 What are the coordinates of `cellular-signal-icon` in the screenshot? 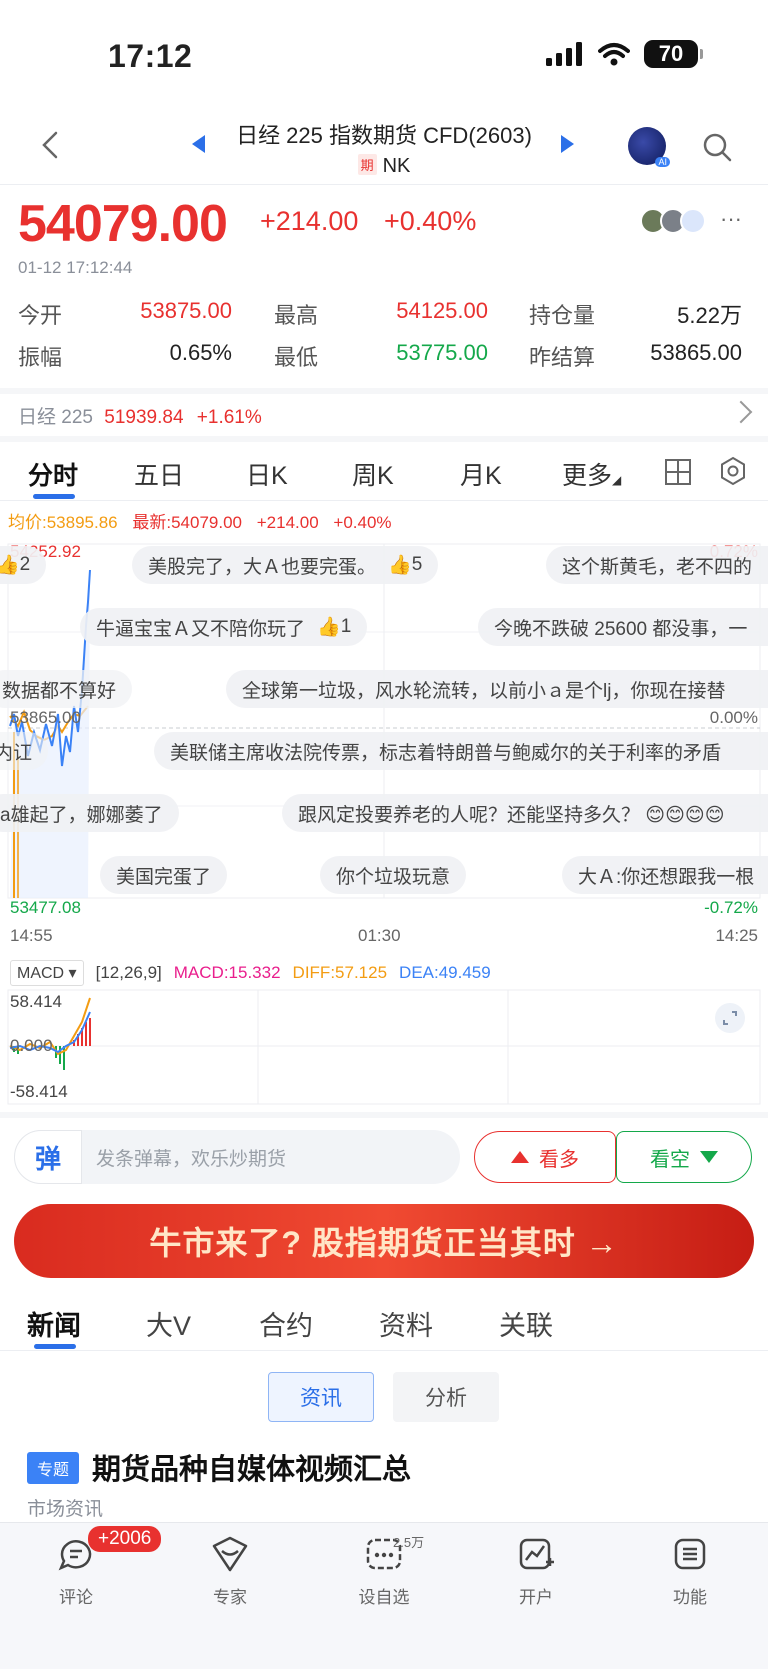 It's located at (564, 54).